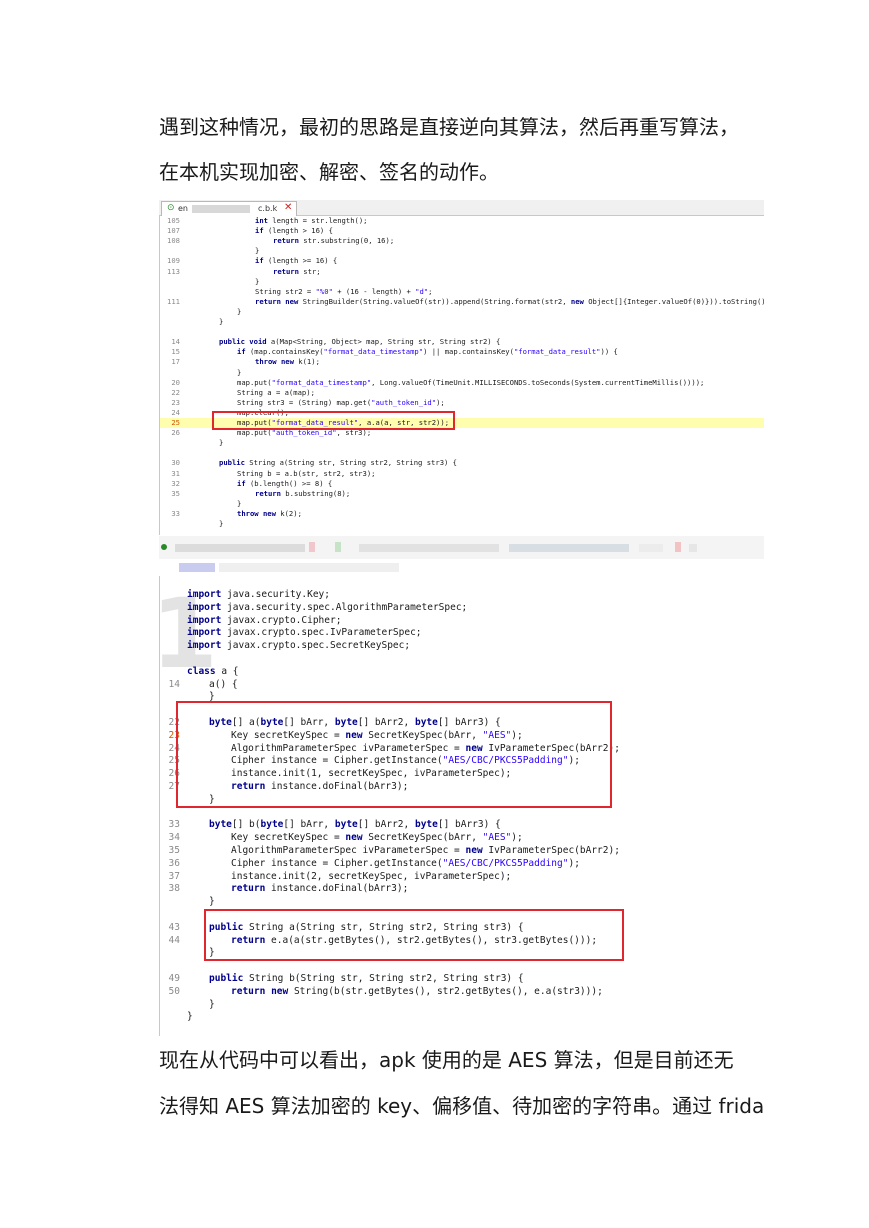 The width and height of the screenshot is (869, 1228). What do you see at coordinates (461, 889) in the screenshot?
I see `code-line: 38 return instance.doFinal(bArr3);` at bounding box center [461, 889].